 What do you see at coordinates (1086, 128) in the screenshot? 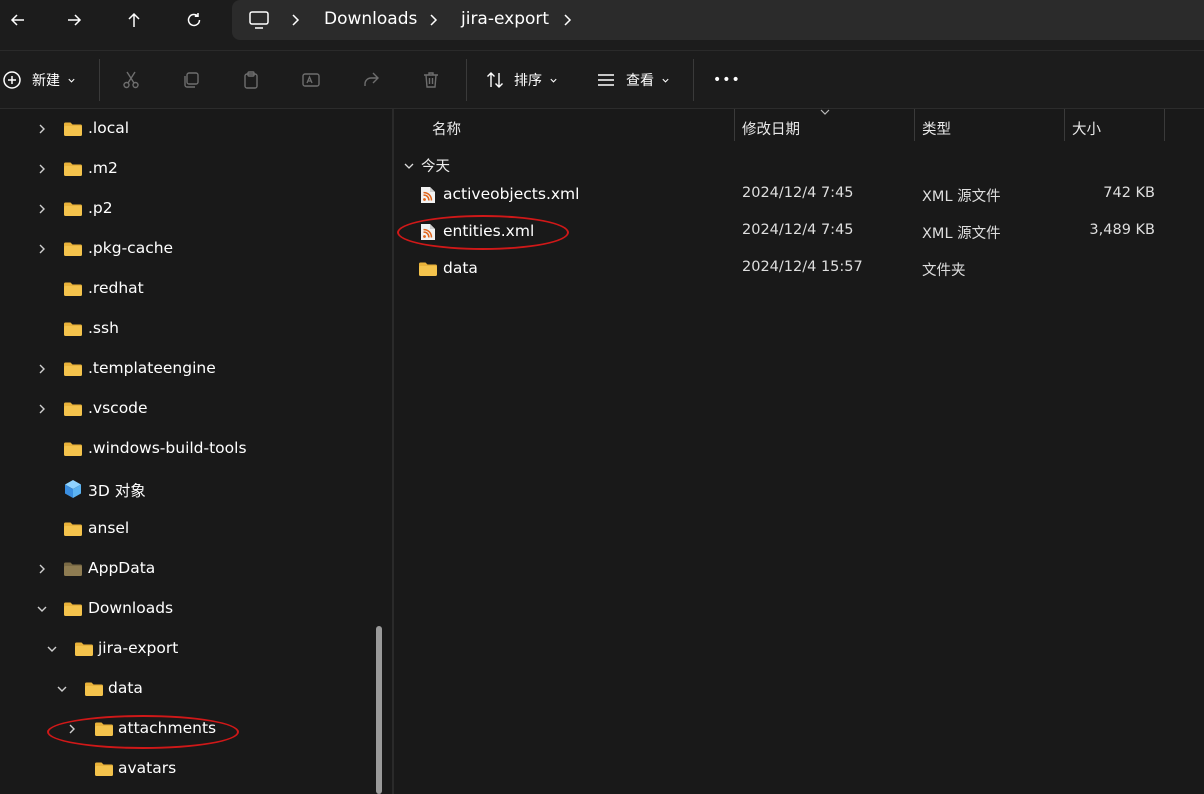
I see `column-header-size: 大小` at bounding box center [1086, 128].